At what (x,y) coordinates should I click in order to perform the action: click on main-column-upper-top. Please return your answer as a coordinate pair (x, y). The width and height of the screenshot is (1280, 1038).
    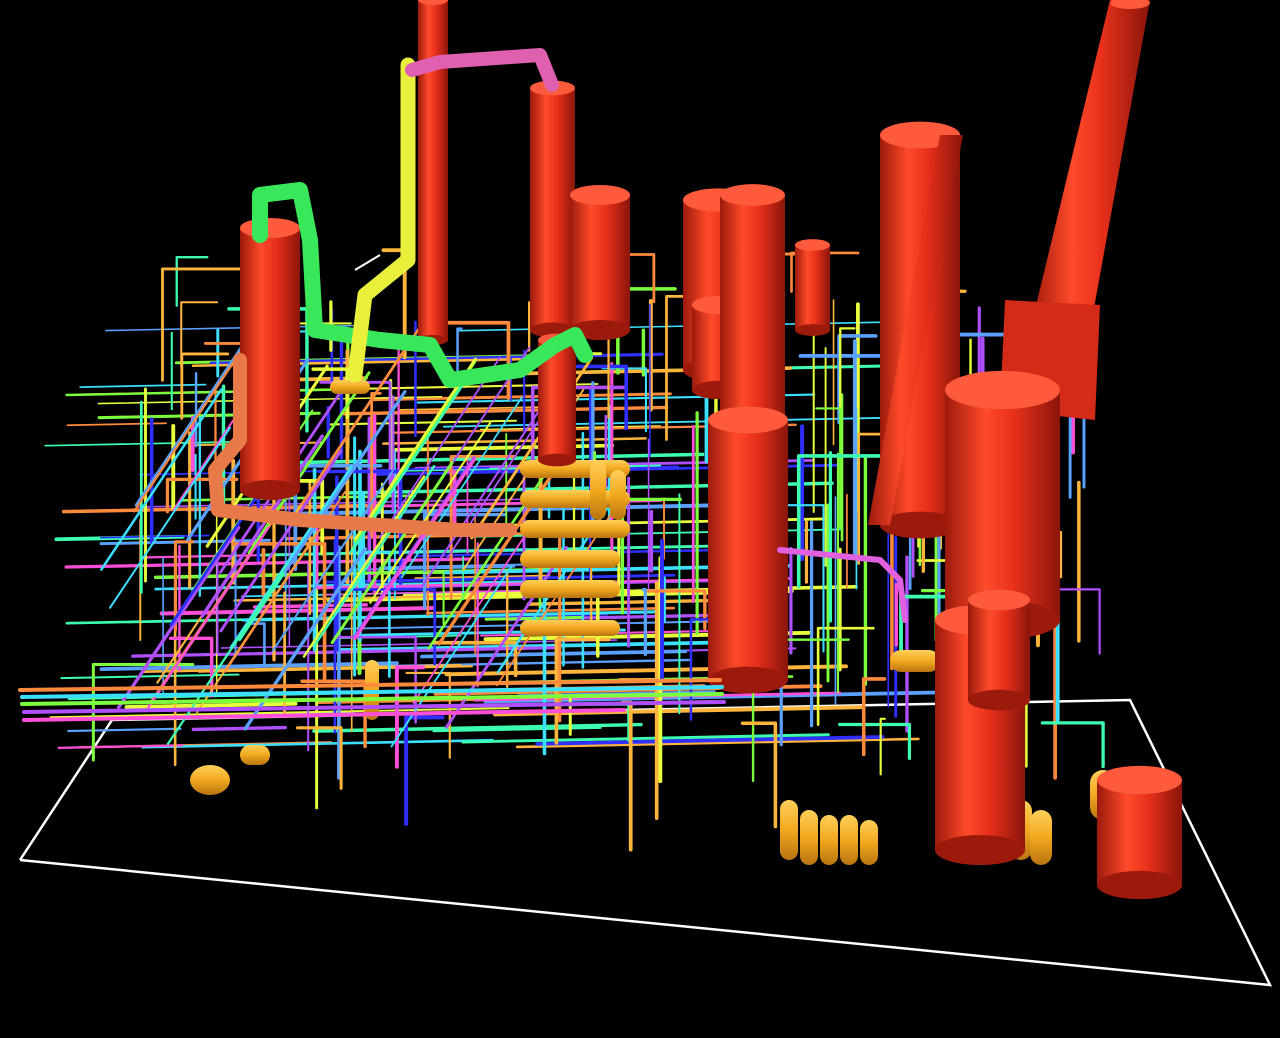
    Looking at the image, I should click on (752, 195).